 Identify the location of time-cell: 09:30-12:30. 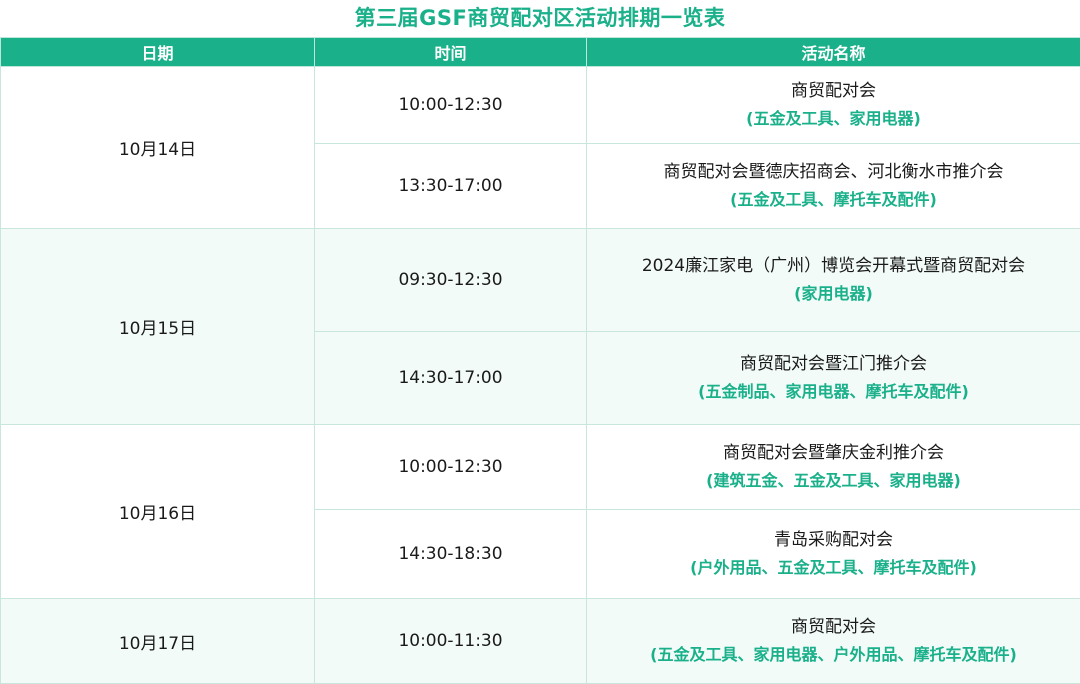
(451, 280).